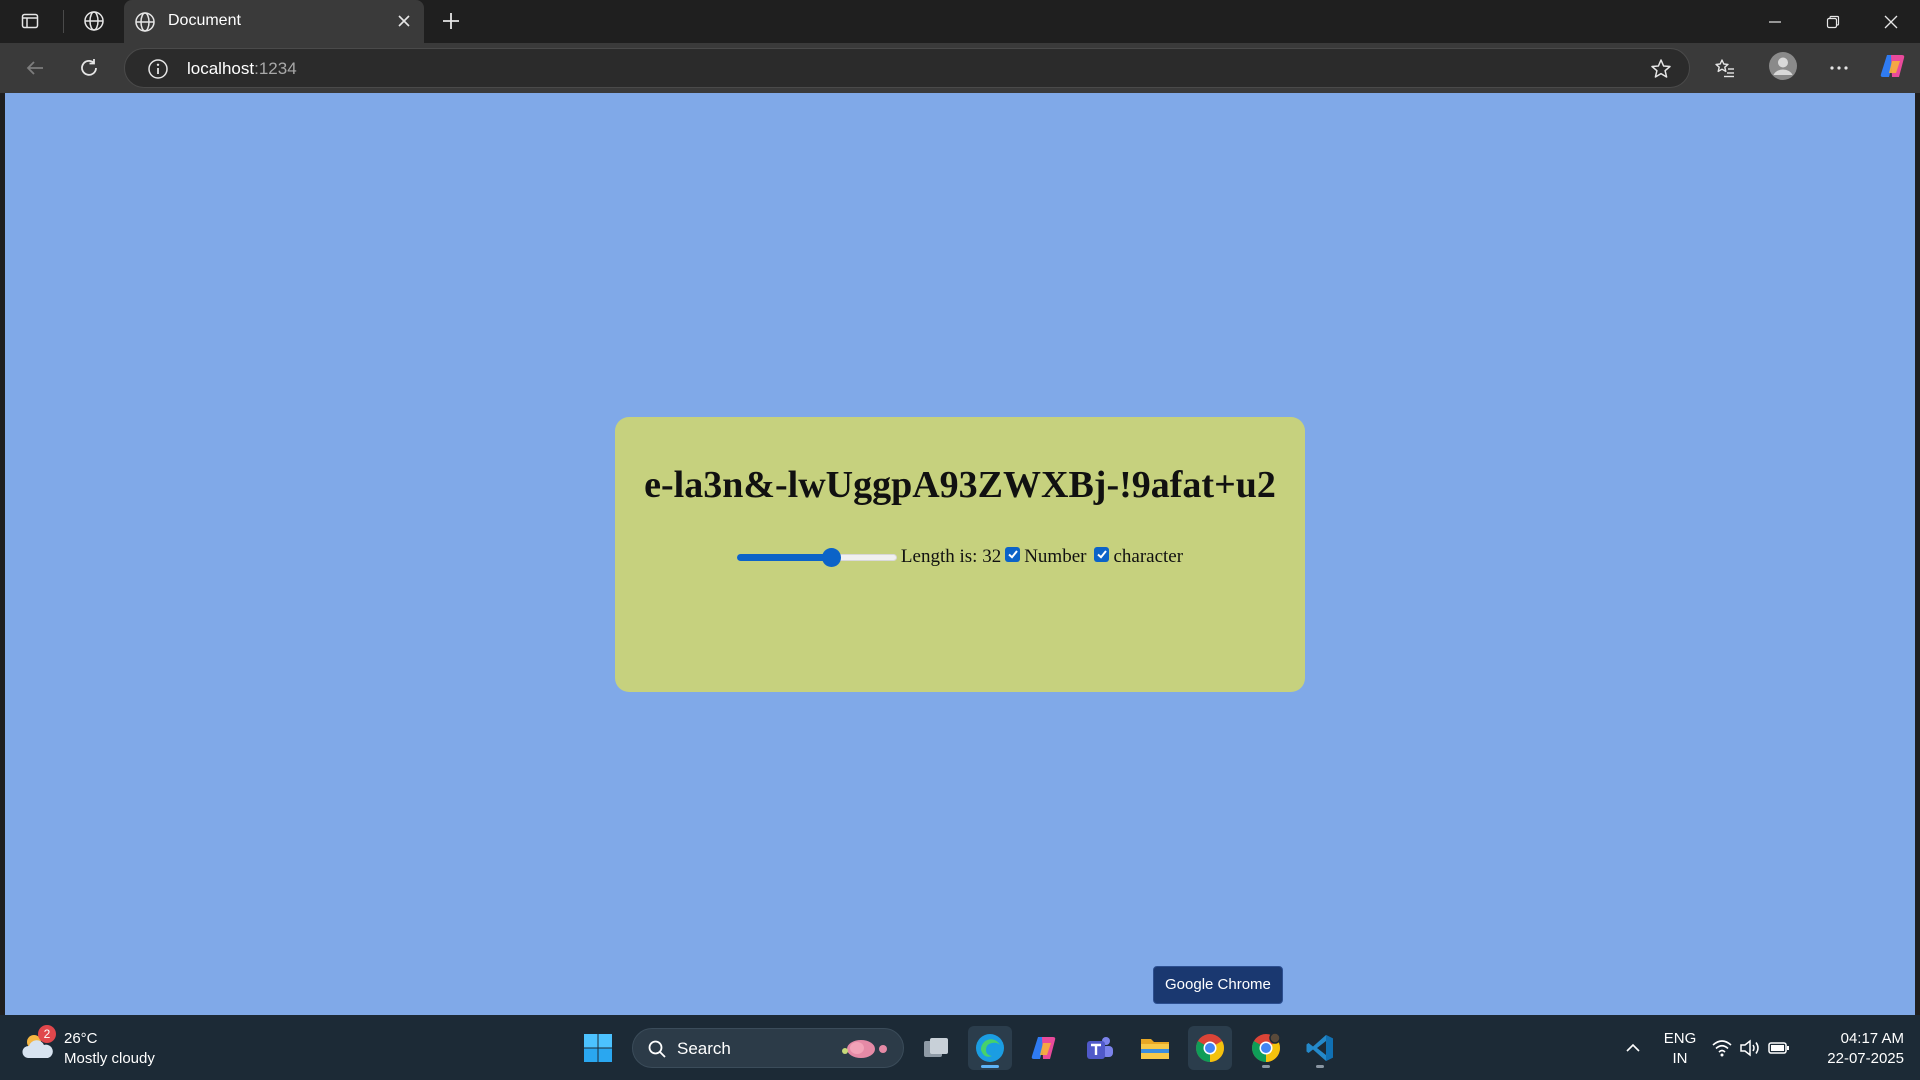 The width and height of the screenshot is (1920, 1080). What do you see at coordinates (867, 1051) in the screenshot?
I see `search-highlight-icon` at bounding box center [867, 1051].